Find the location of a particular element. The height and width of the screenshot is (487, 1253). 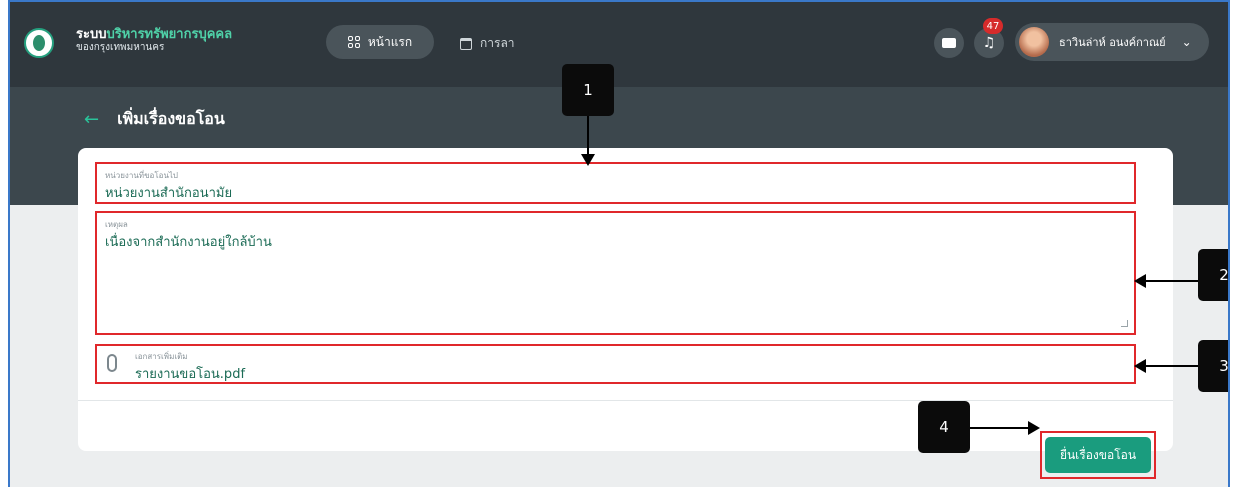

nav-home-button: หน้าแรก is located at coordinates (380, 42).